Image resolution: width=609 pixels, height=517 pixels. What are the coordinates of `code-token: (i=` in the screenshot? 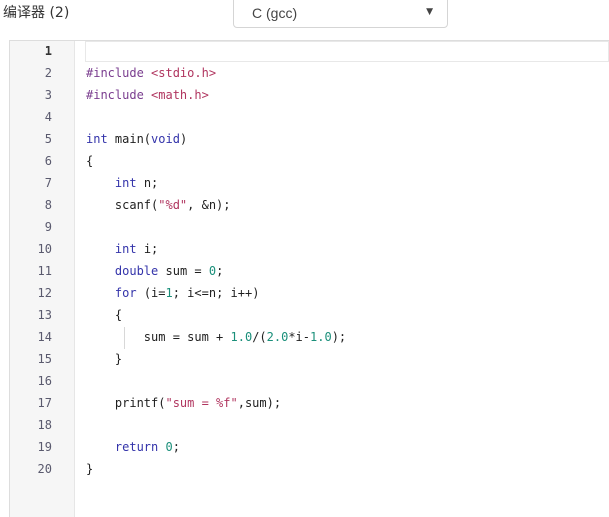 It's located at (151, 293).